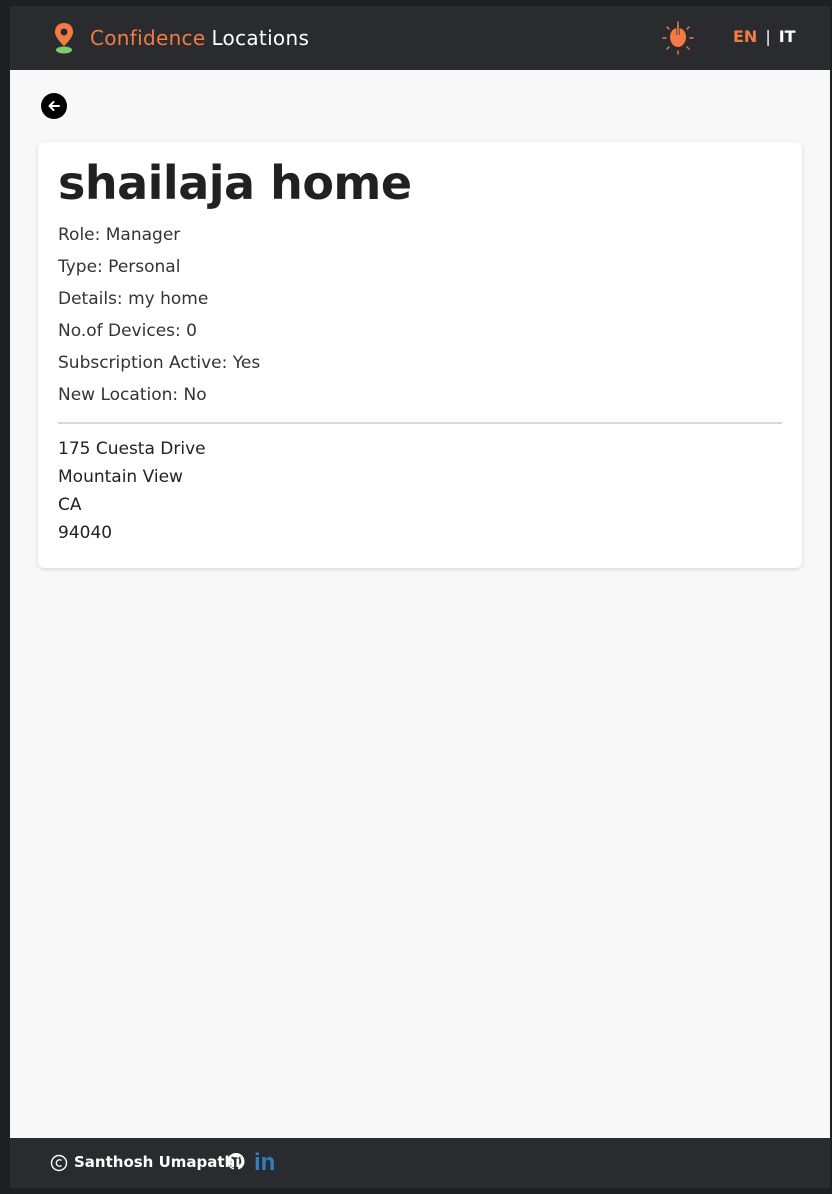  What do you see at coordinates (236, 1162) in the screenshot?
I see `github-icon` at bounding box center [236, 1162].